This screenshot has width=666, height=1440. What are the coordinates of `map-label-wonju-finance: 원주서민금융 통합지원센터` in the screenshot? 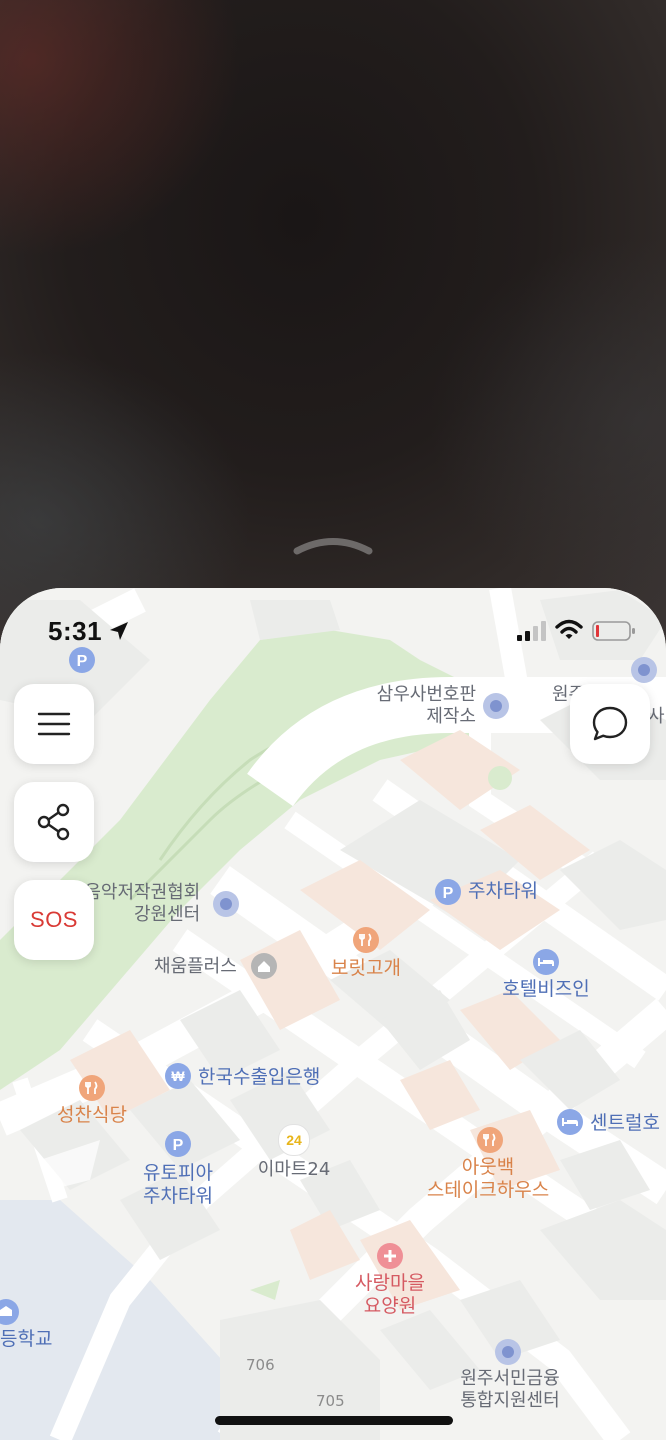 It's located at (509, 1389).